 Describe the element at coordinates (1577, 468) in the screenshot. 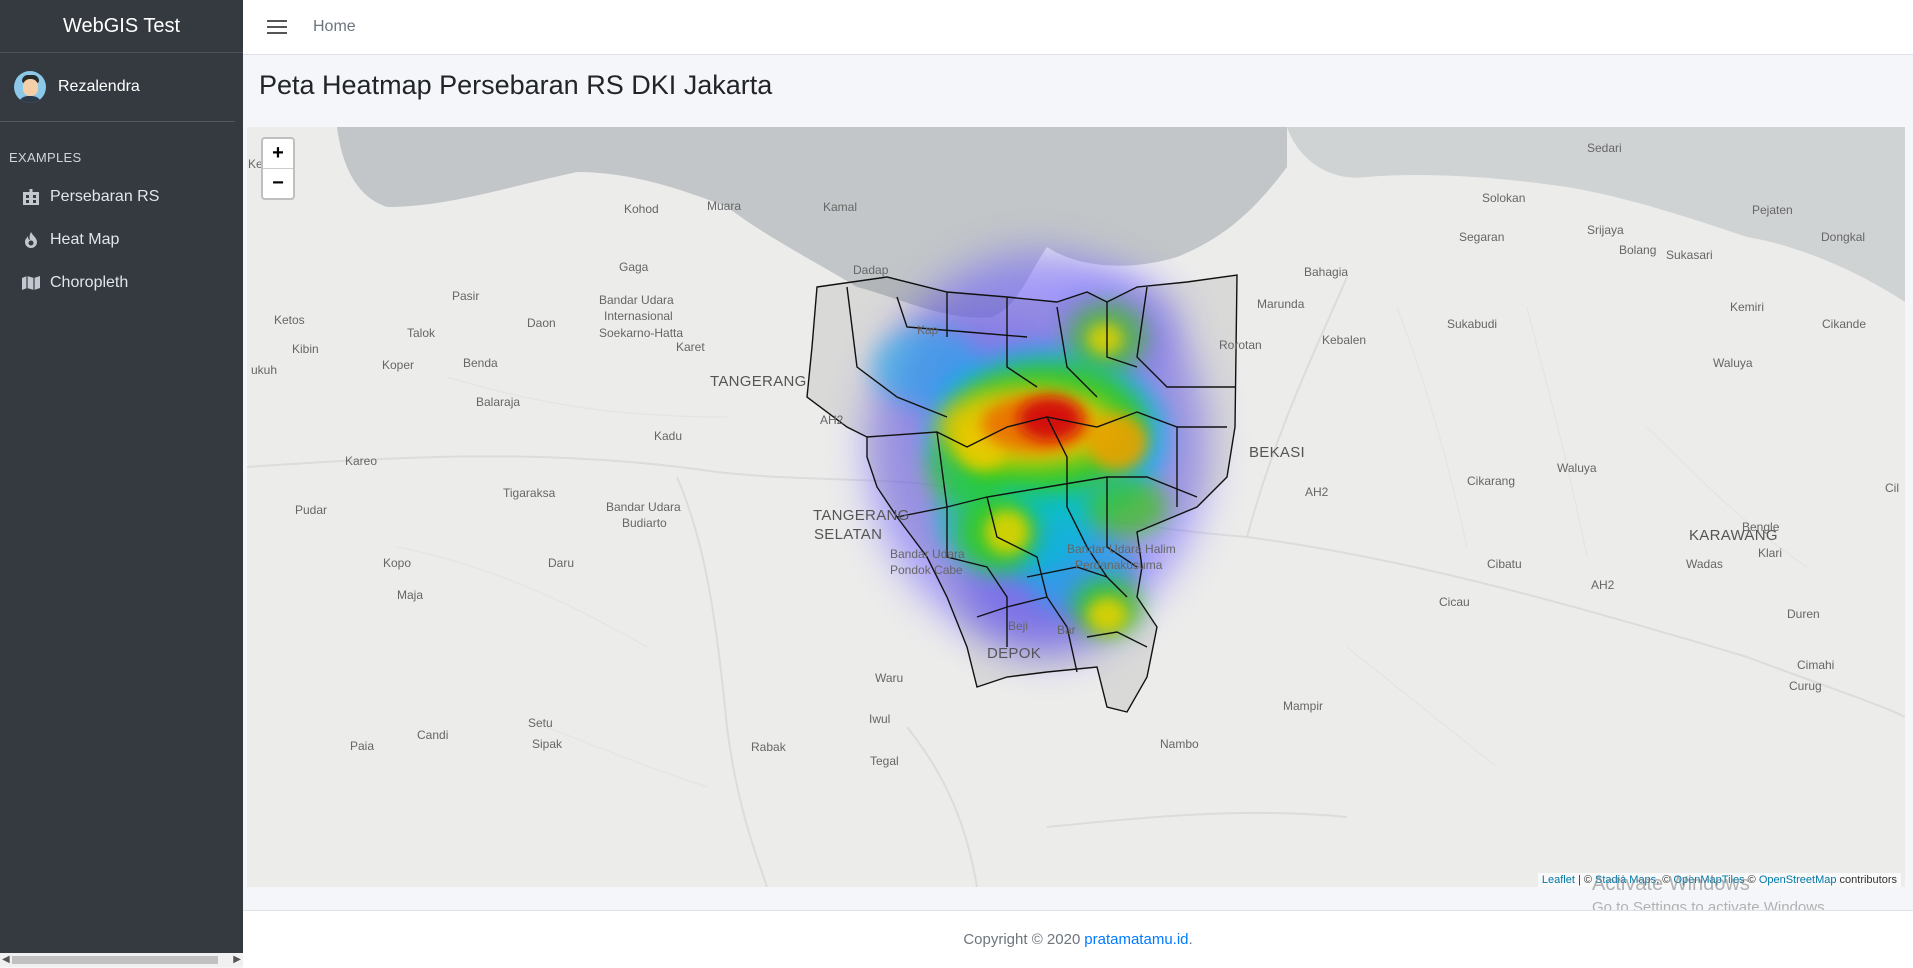

I see `place-label: Waluya` at that location.